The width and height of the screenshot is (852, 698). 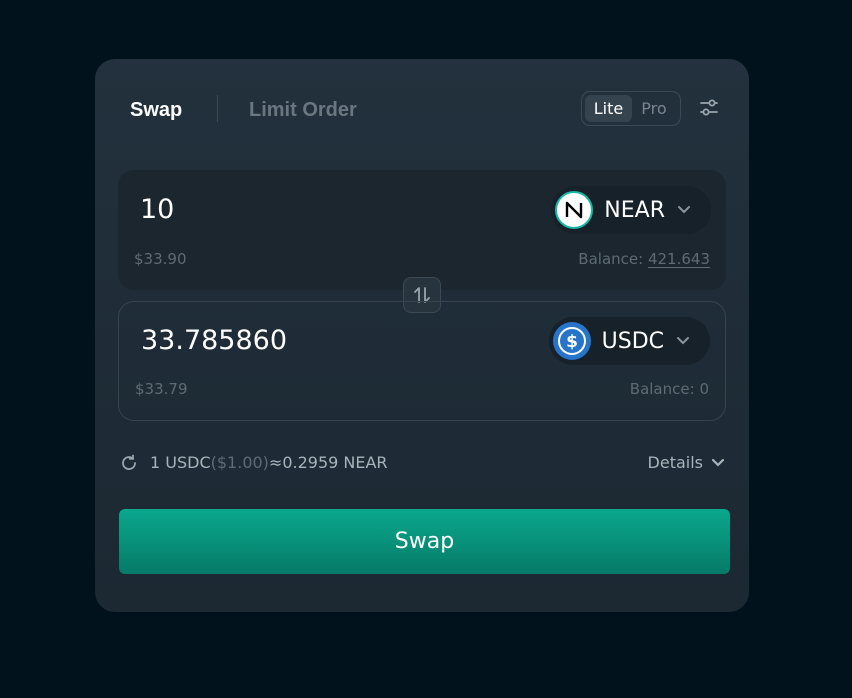 I want to click on from-token-selector: NEAR, so click(x=631, y=210).